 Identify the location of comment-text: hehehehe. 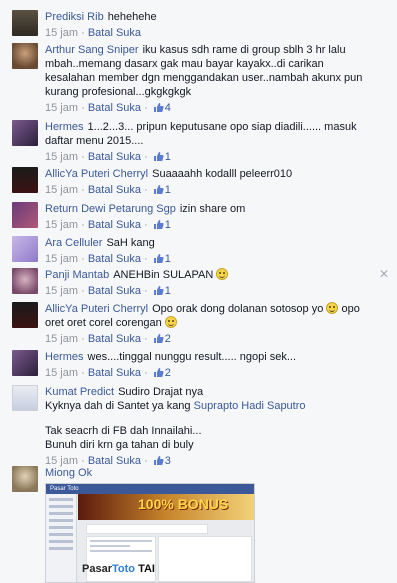
(132, 17).